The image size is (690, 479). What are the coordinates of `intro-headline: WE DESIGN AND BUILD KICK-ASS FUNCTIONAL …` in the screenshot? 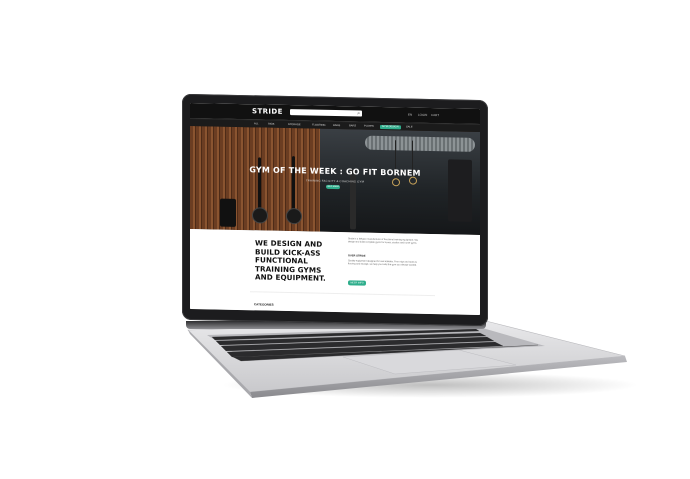 It's located at (290, 261).